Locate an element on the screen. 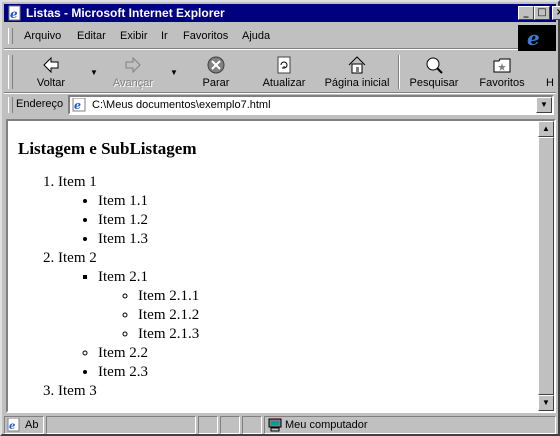 This screenshot has width=560, height=436. page-status-icon: e is located at coordinates (13, 425).